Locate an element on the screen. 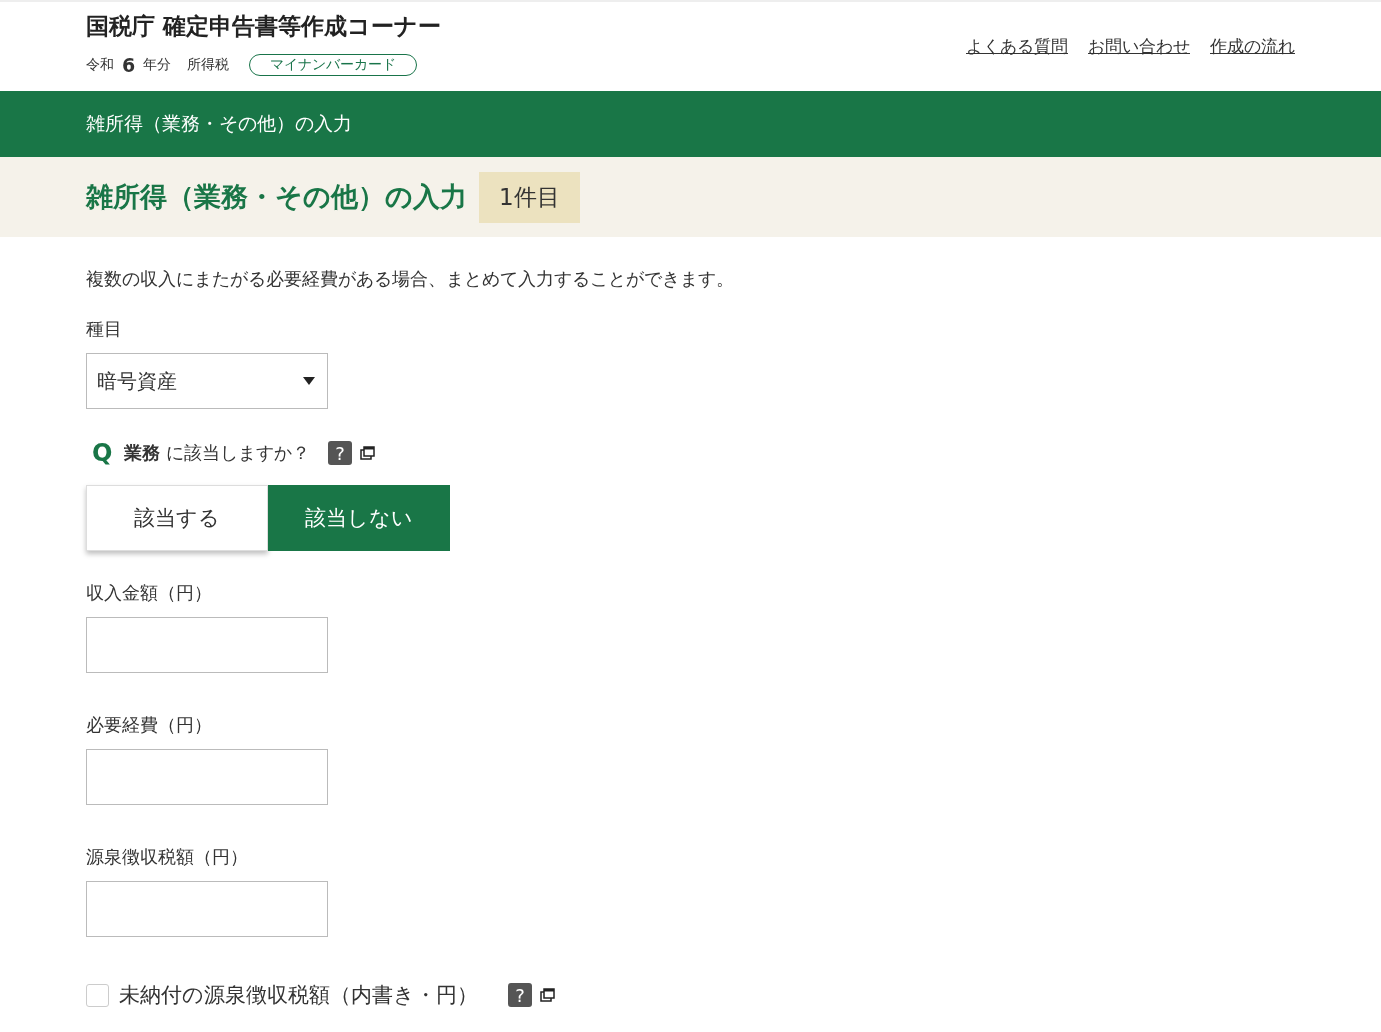 The image size is (1381, 1032). header-link: お問い合わせ is located at coordinates (1139, 46).